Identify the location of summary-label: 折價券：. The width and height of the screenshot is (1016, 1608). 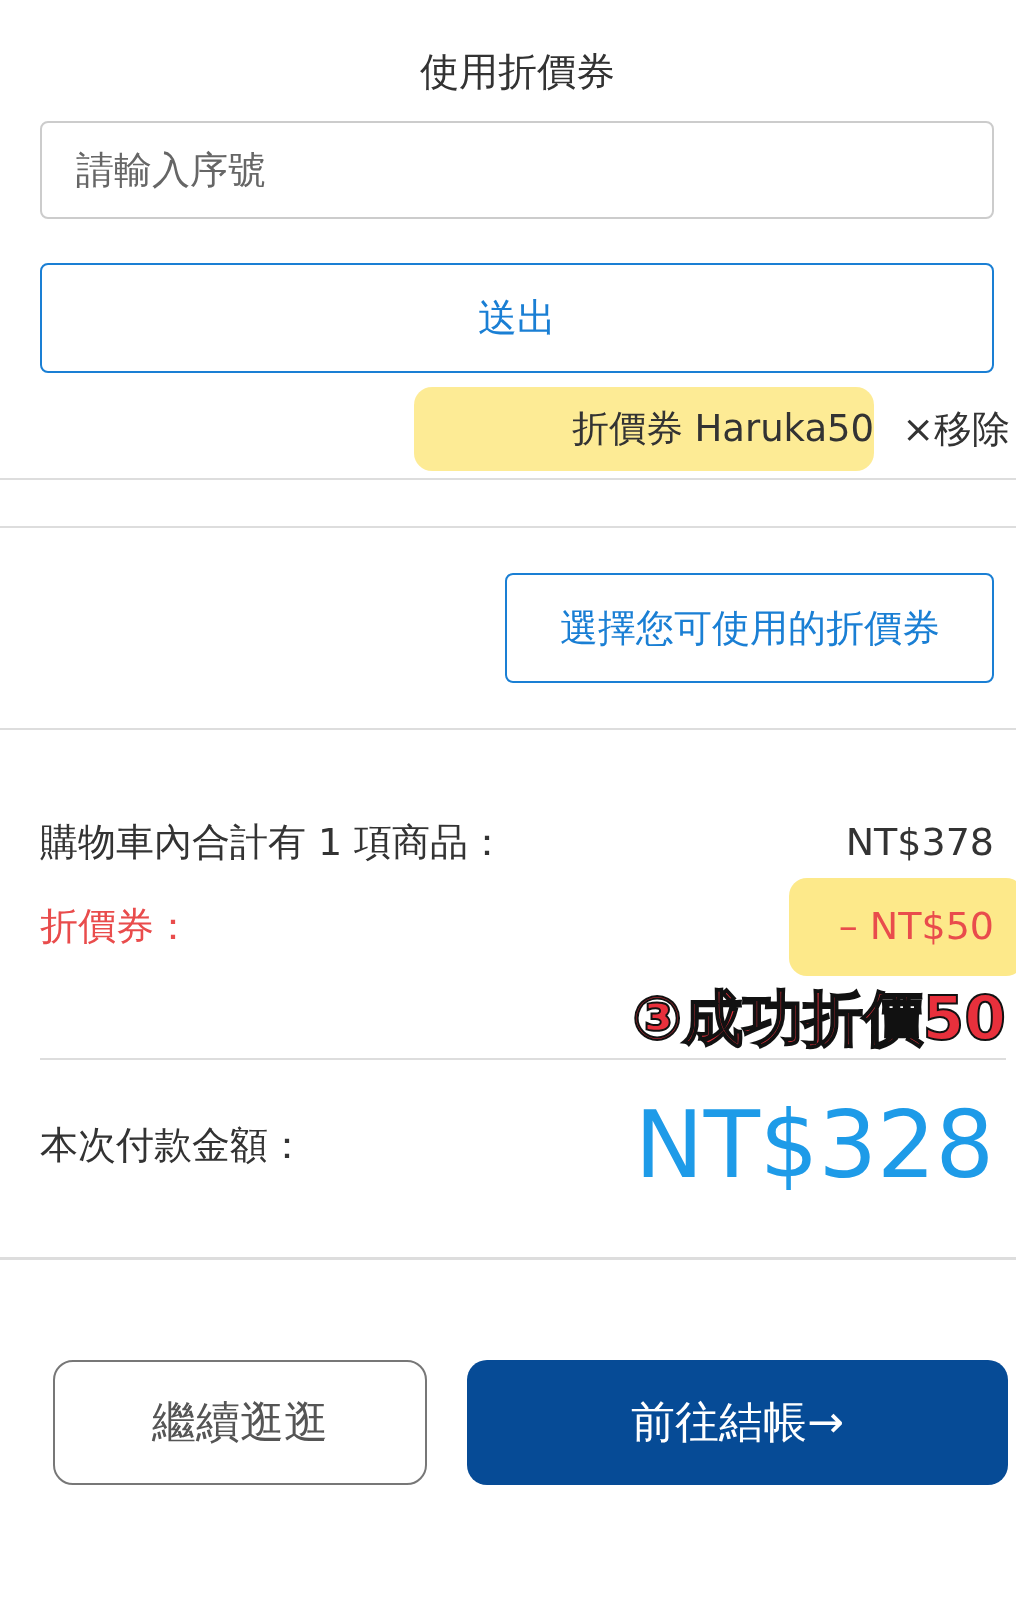
(116, 926).